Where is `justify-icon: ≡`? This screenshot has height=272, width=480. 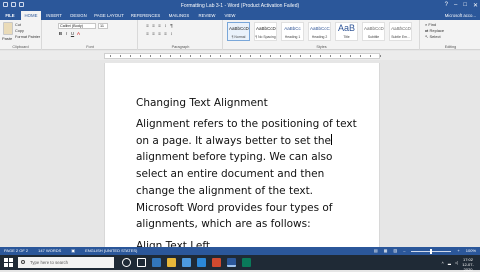 justify-icon: ≡ is located at coordinates (165, 34).